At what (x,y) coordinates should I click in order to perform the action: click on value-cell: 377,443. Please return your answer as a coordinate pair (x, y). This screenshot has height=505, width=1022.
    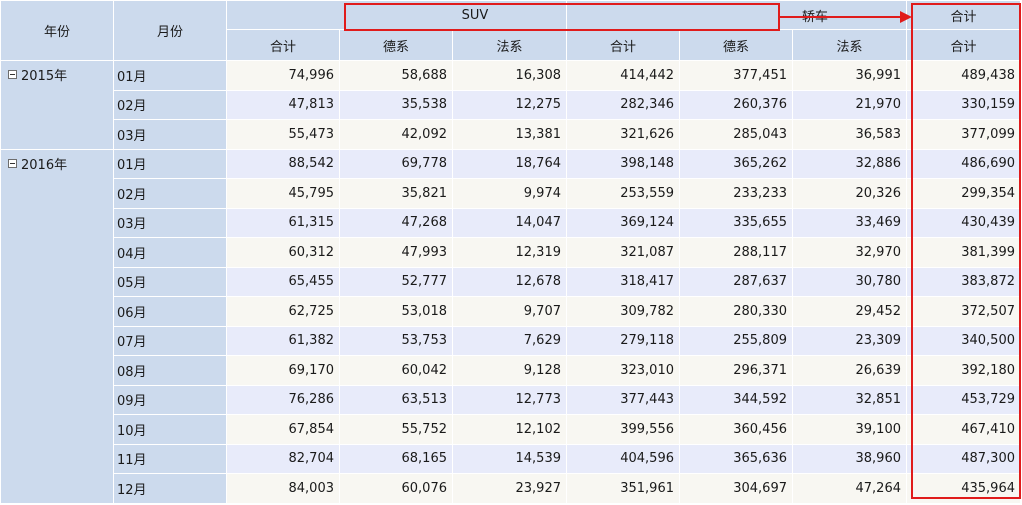
    Looking at the image, I should click on (623, 399).